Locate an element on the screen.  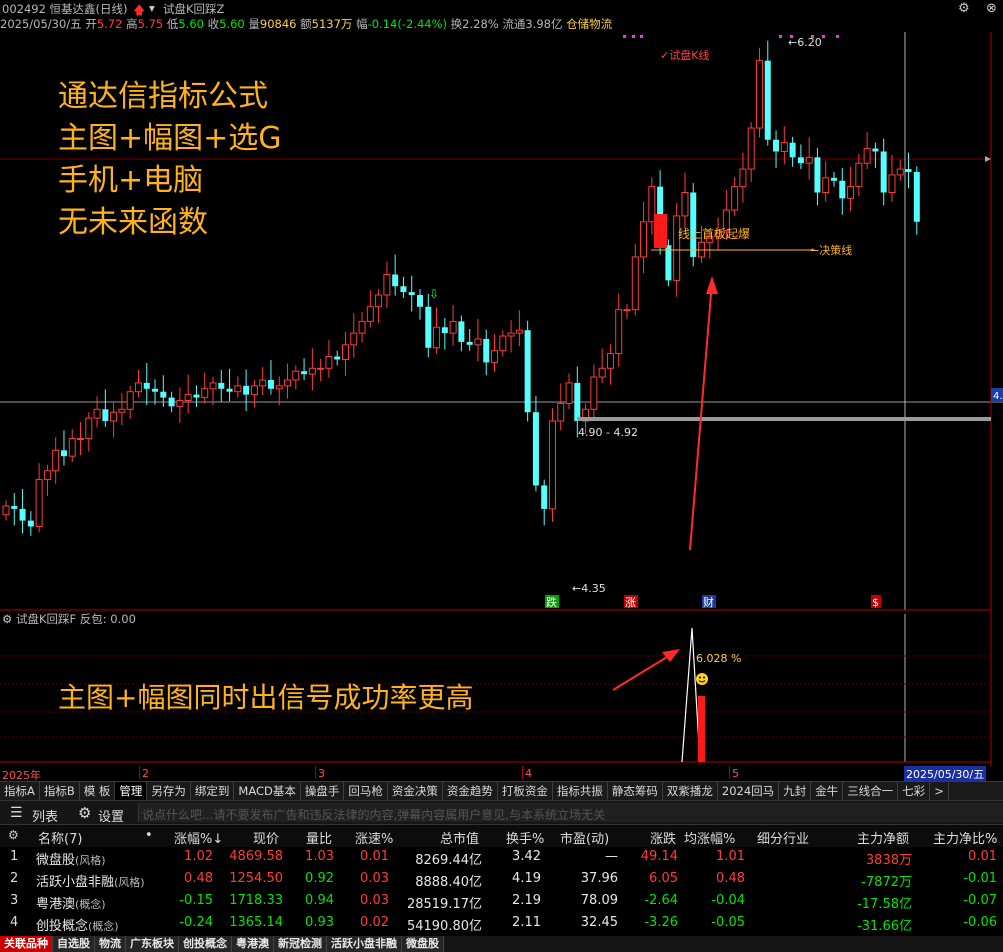
bottom-tab: 粤港澳 is located at coordinates (253, 944).